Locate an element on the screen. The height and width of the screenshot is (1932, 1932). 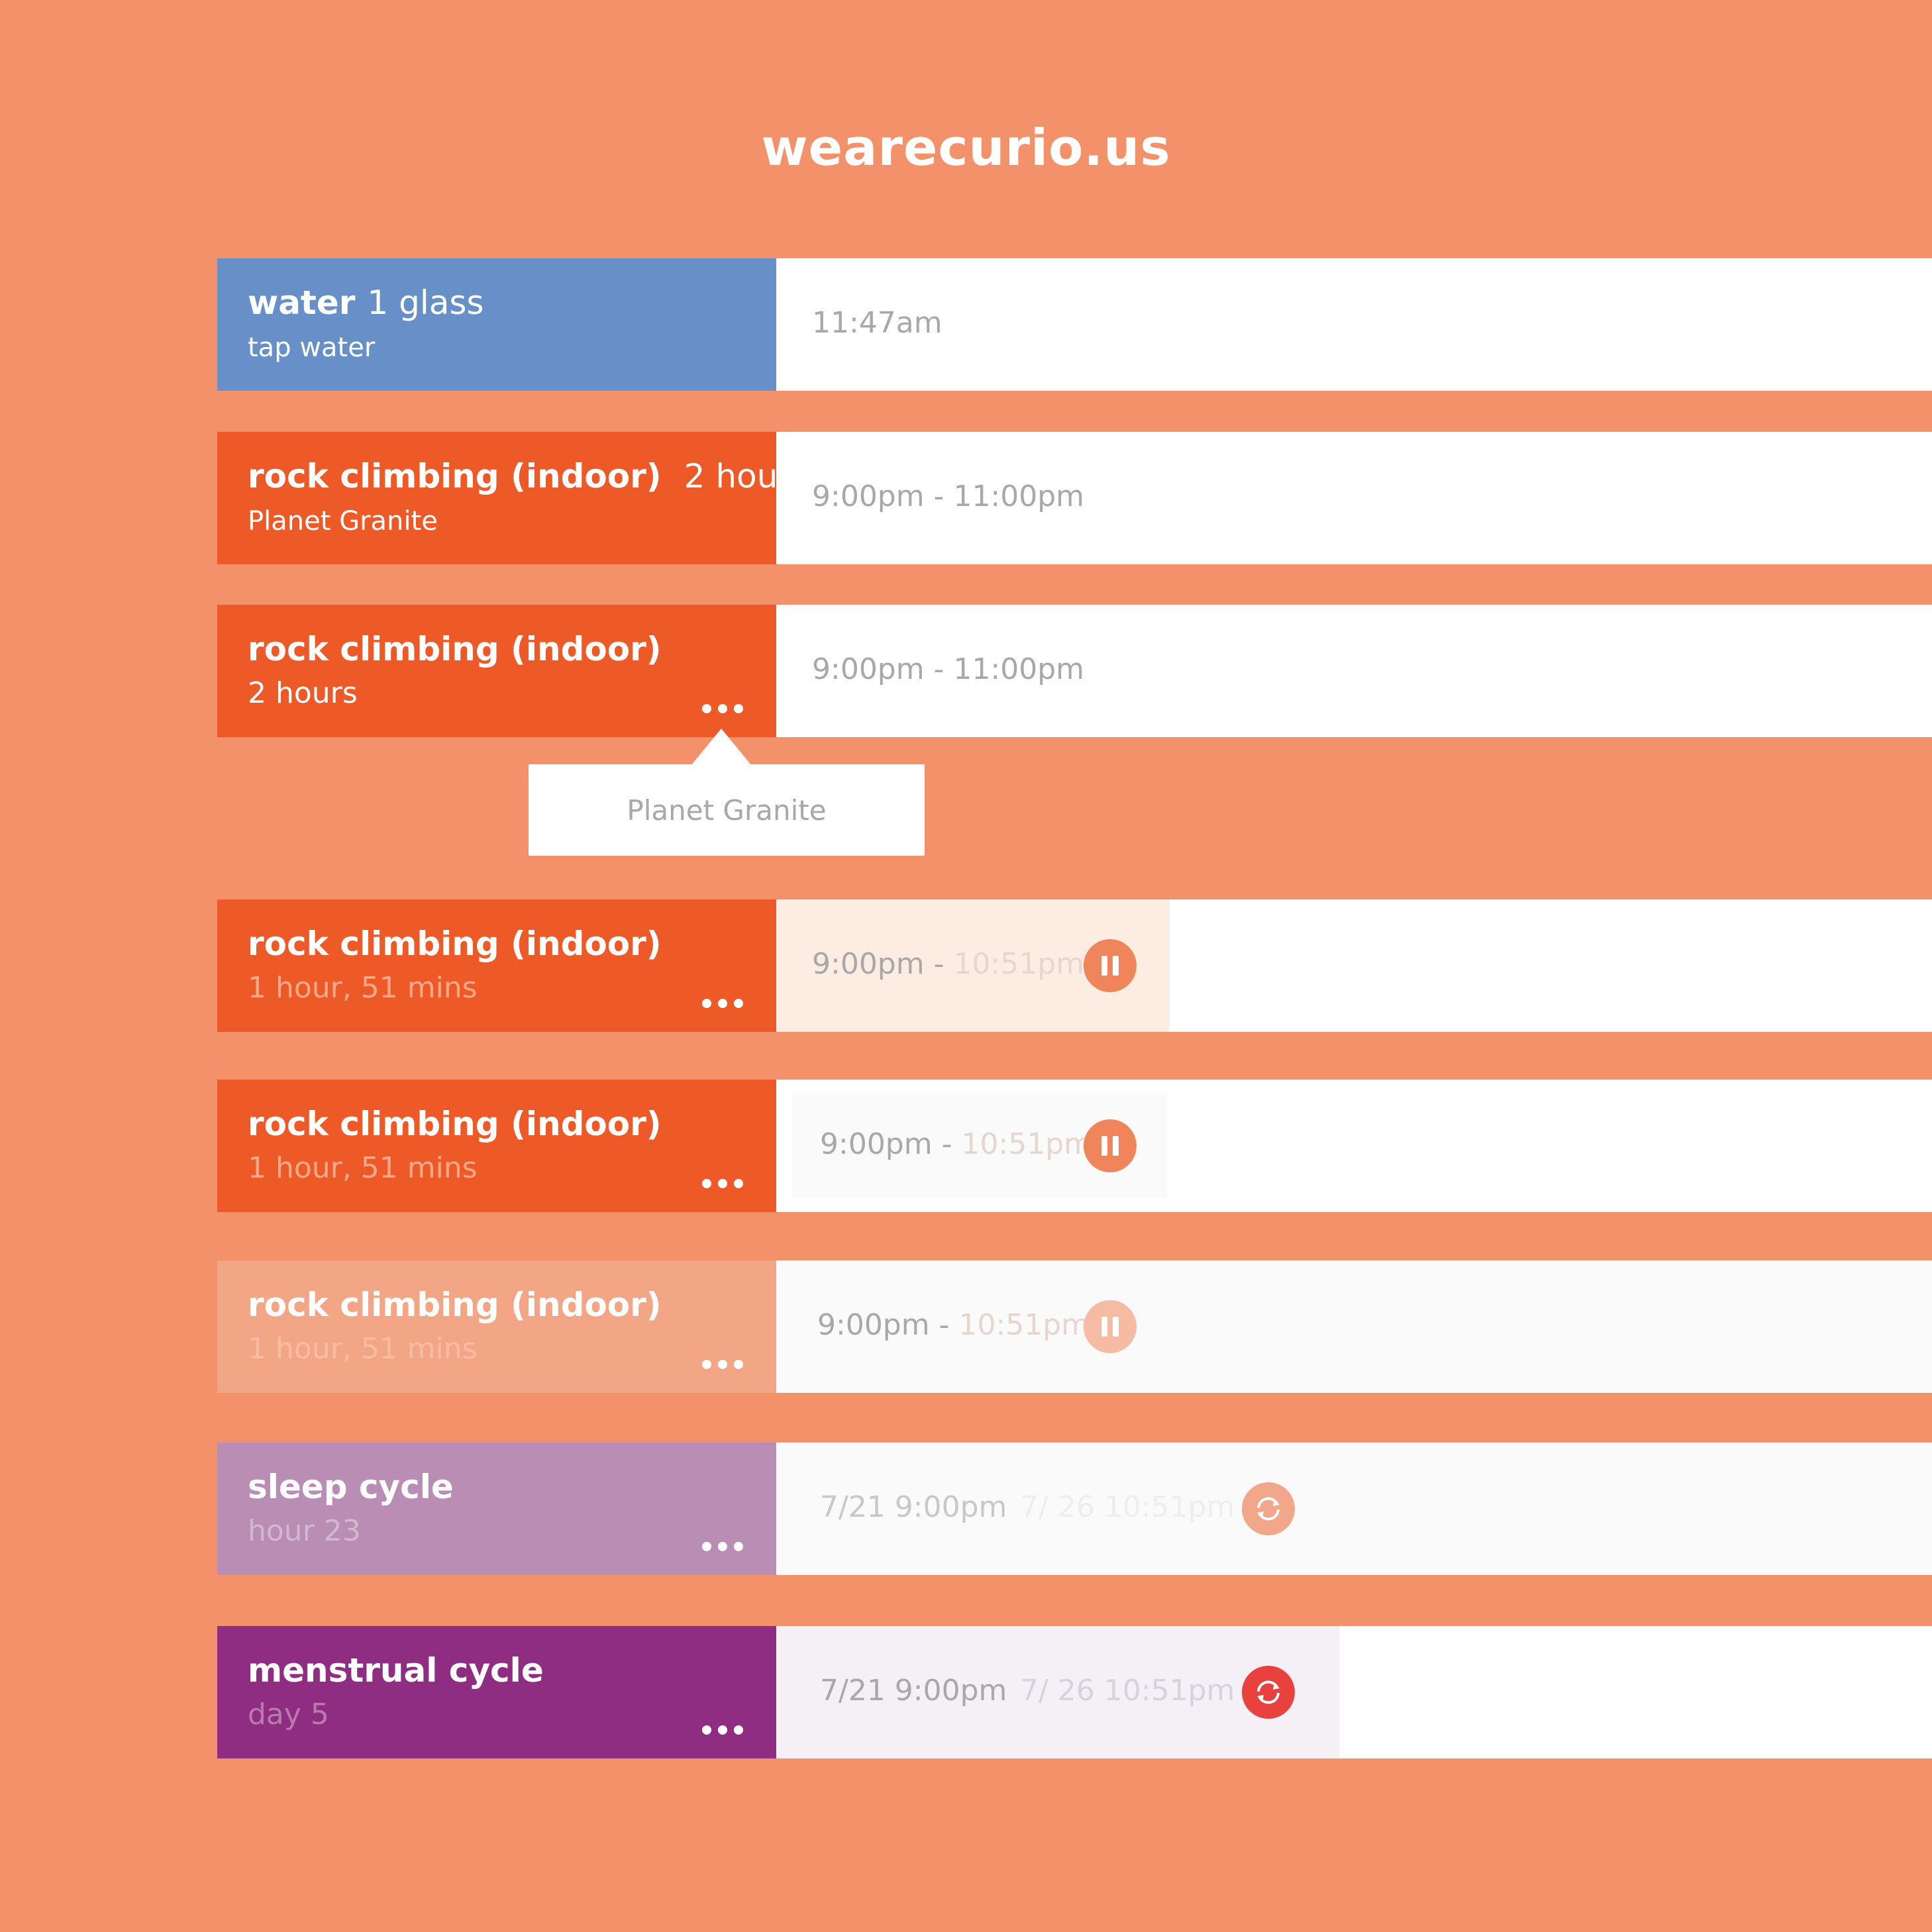
entry-time: 11:47am is located at coordinates (877, 323).